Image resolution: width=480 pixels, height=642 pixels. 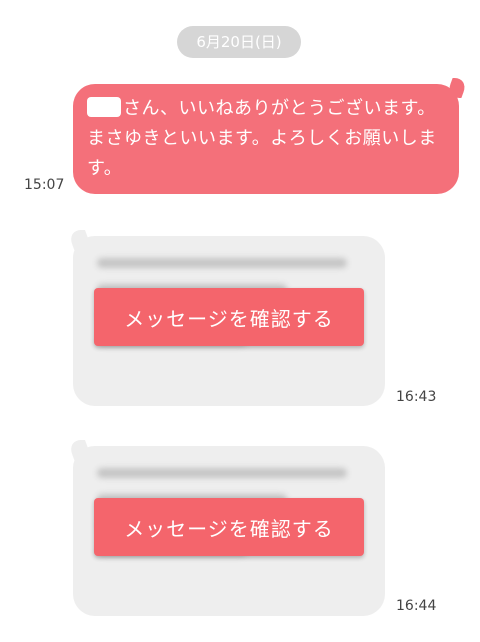 I want to click on received-message-time: 16:43, so click(x=416, y=397).